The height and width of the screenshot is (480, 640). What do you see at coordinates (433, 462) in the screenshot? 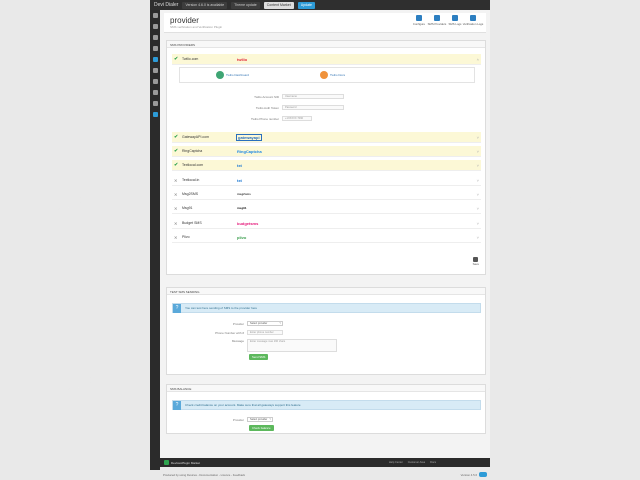
I see `footer-link: Docs` at bounding box center [433, 462].